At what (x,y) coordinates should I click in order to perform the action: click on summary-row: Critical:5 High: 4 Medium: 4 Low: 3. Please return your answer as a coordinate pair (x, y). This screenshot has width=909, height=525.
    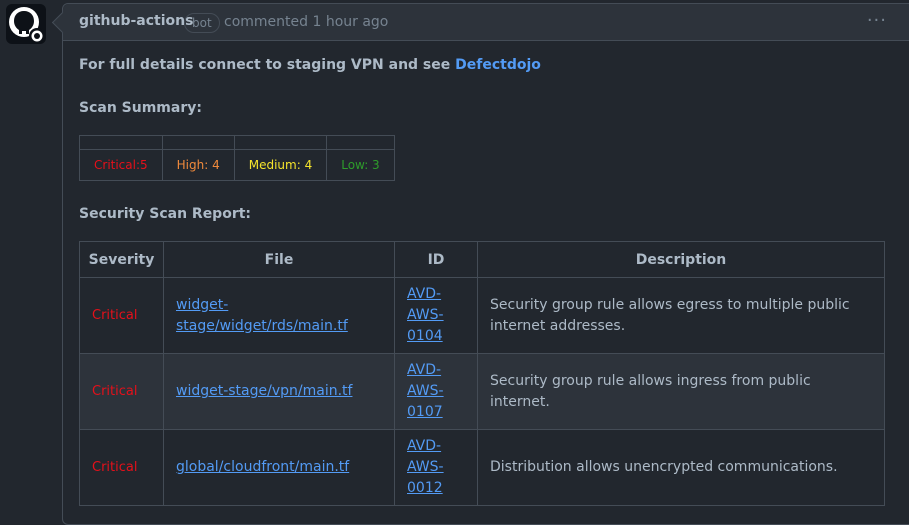
    Looking at the image, I should click on (237, 165).